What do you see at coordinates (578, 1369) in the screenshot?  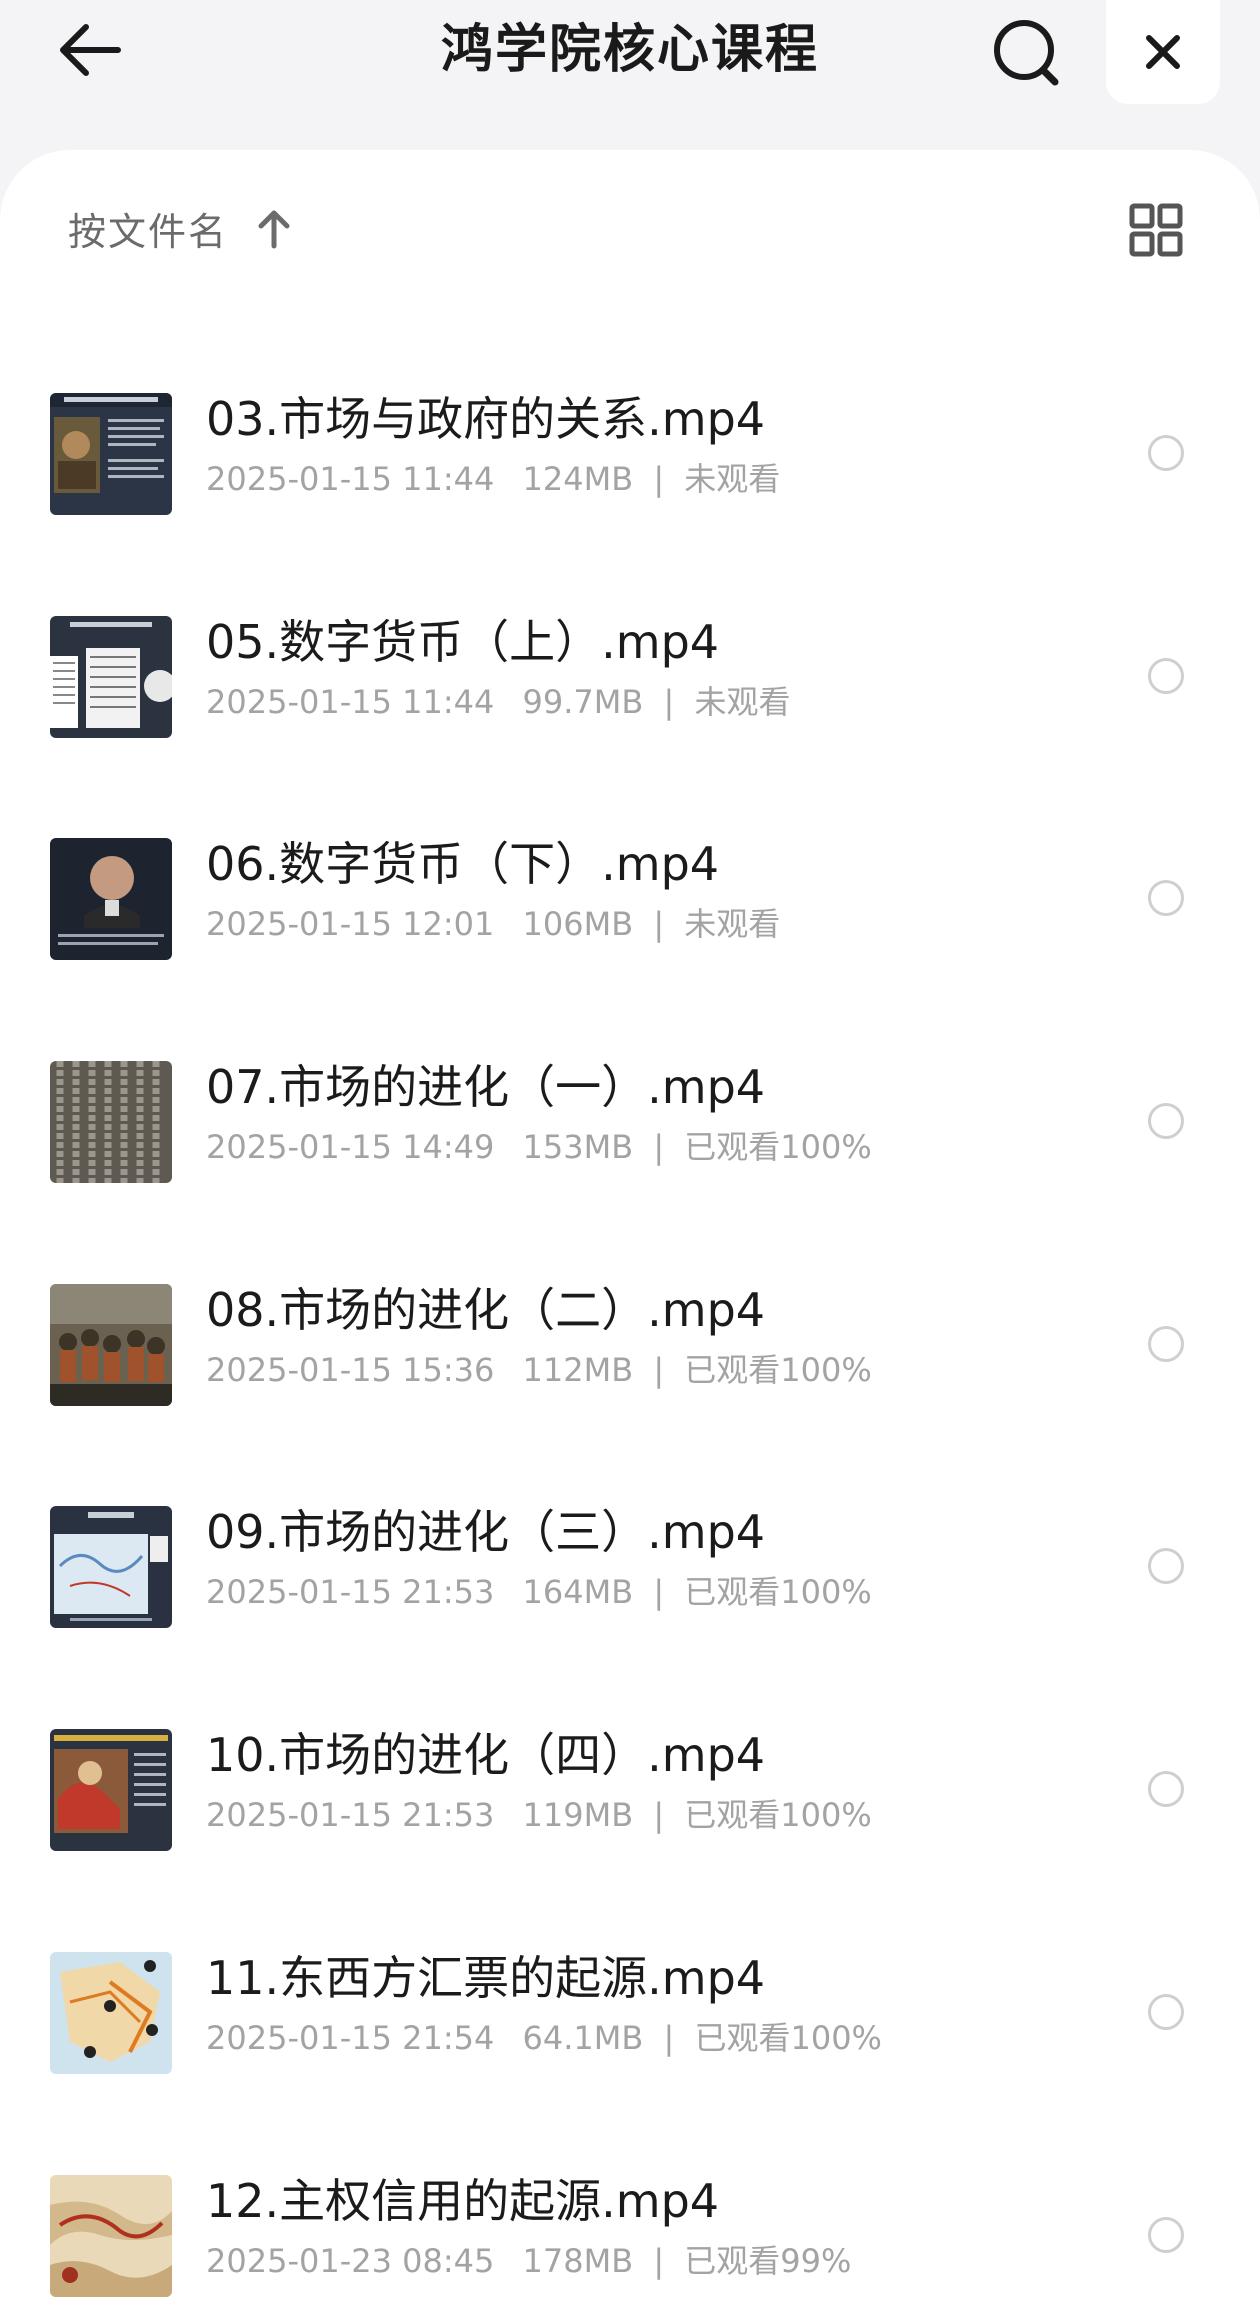 I see `file-size: 112MB` at bounding box center [578, 1369].